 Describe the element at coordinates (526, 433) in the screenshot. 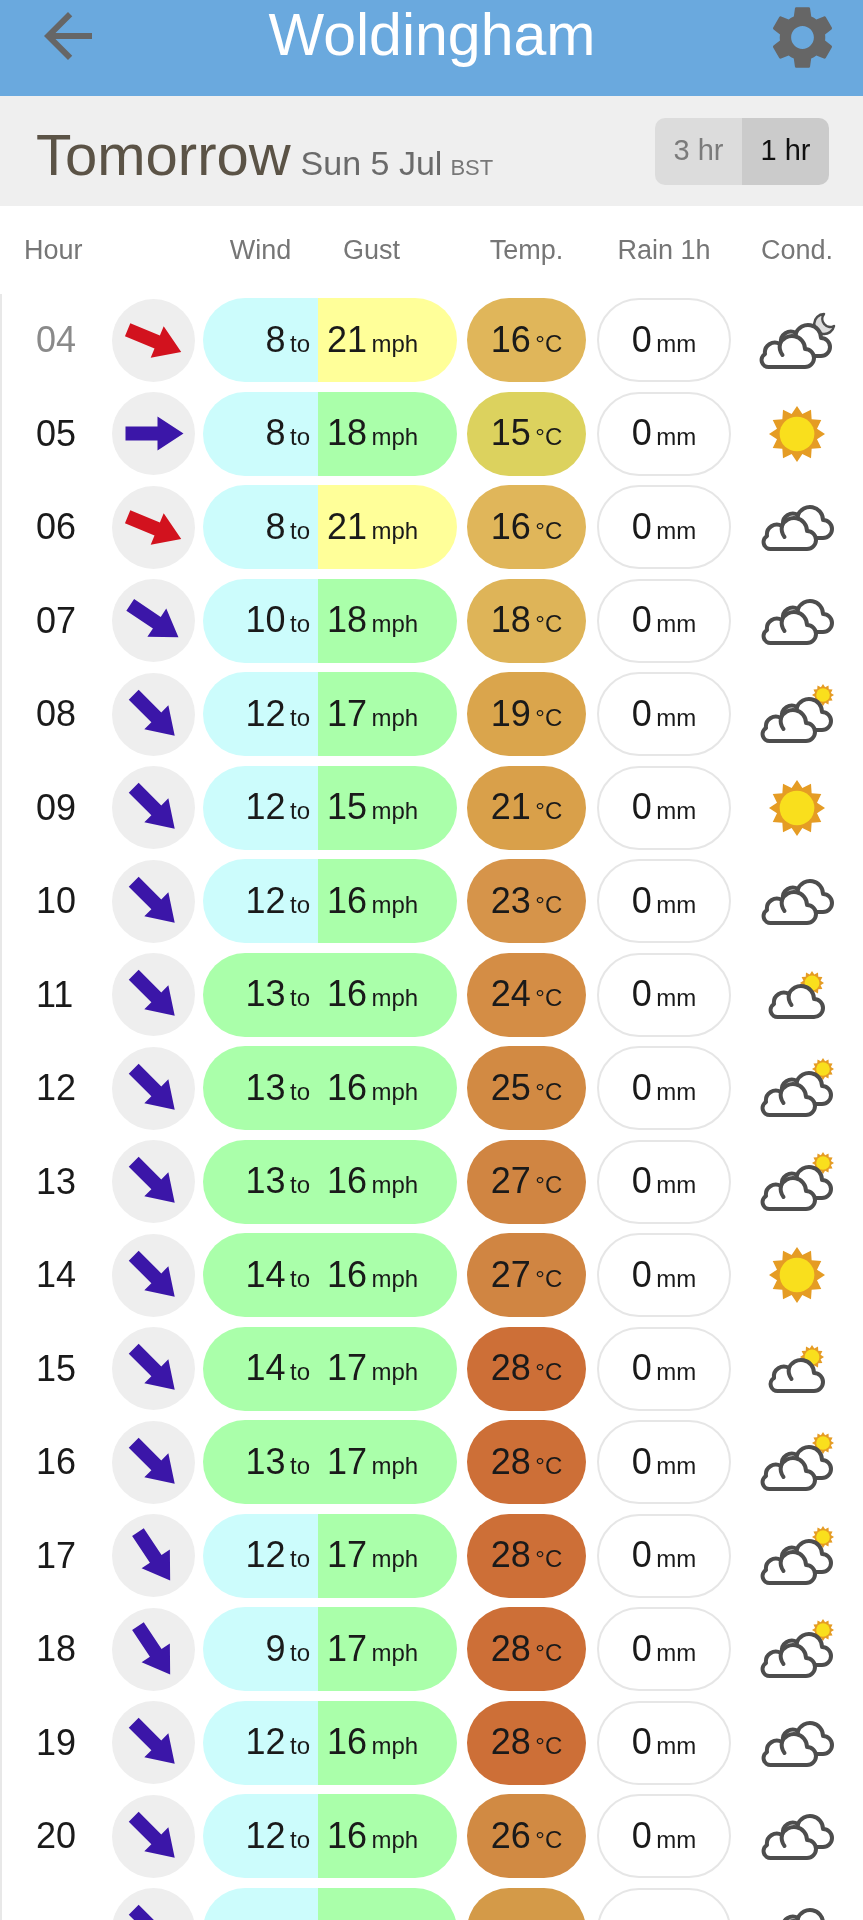

I see `temperature: 15°C` at that location.